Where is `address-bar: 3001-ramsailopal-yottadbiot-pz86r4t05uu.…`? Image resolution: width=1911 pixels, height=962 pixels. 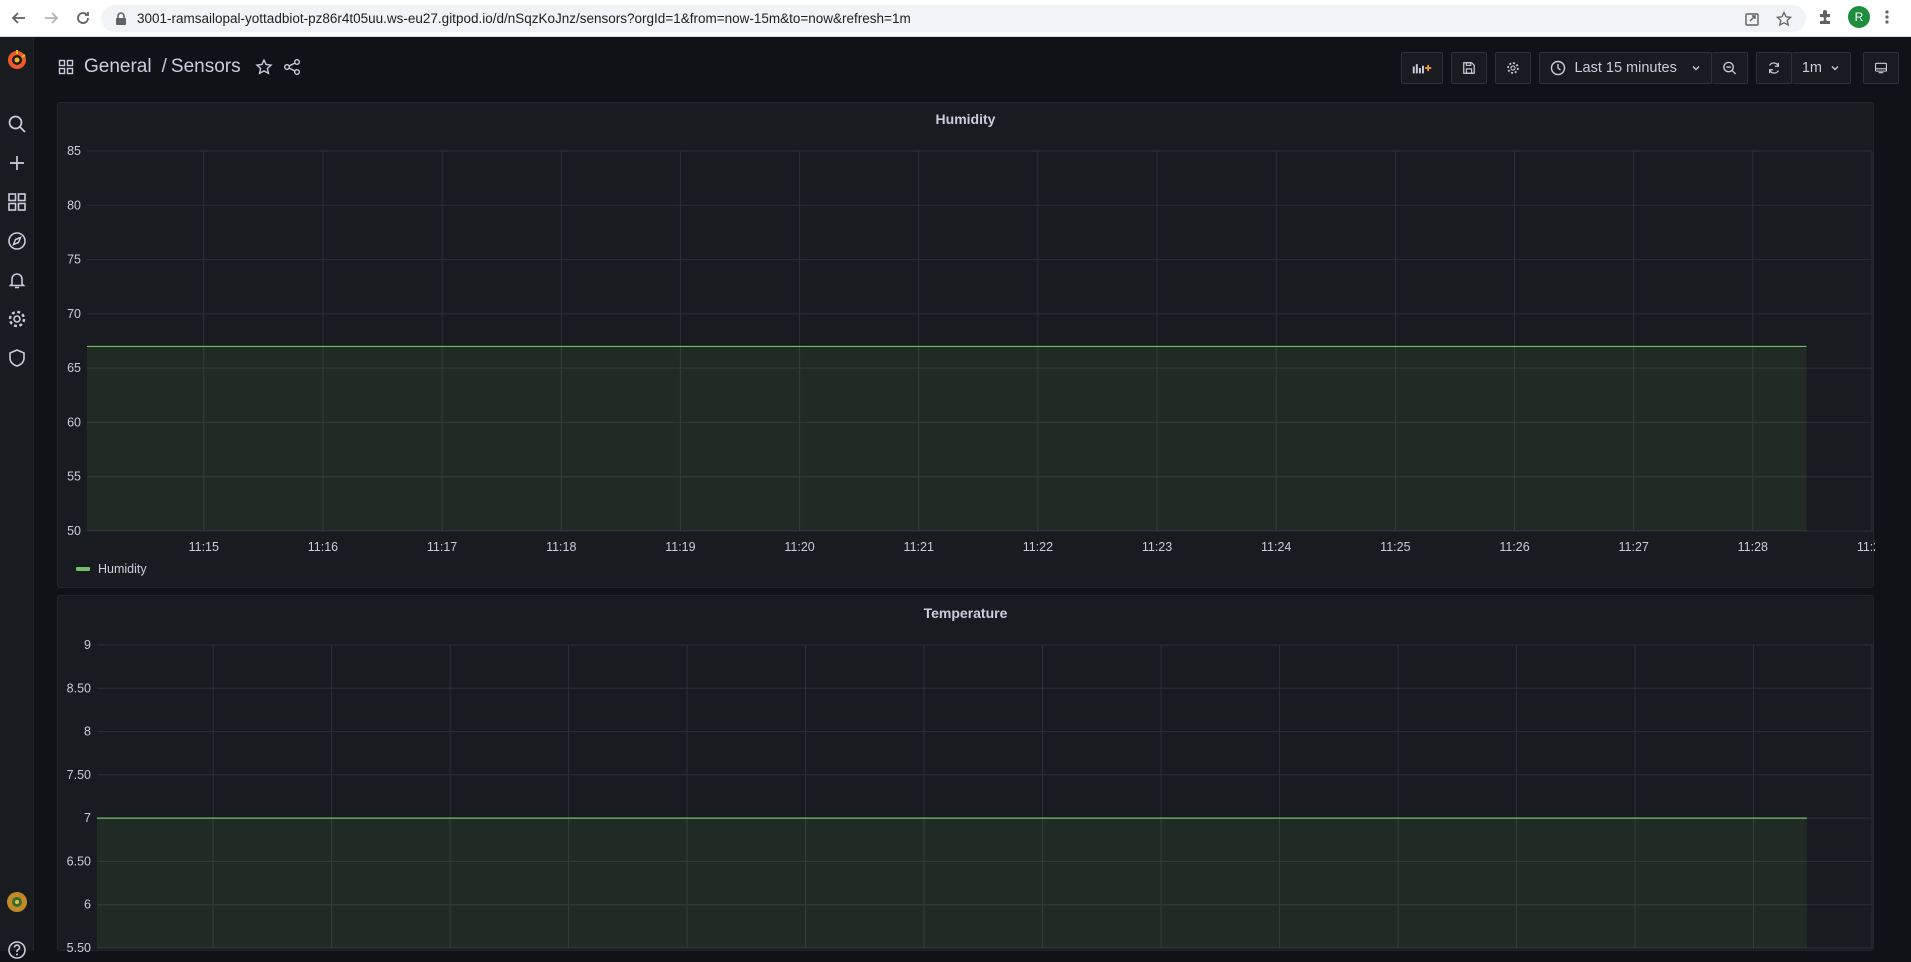 address-bar: 3001-ramsailopal-yottadbiot-pz86r4t05uu.… is located at coordinates (953, 18).